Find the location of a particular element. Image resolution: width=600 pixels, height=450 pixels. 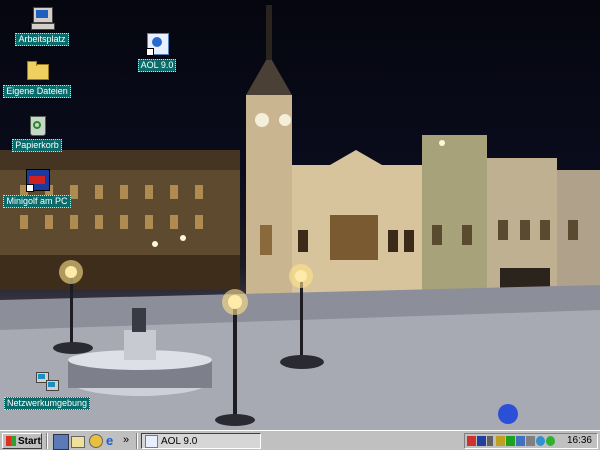

desktop-icon-aol: AOL 9.0 is located at coordinates (157, 52).